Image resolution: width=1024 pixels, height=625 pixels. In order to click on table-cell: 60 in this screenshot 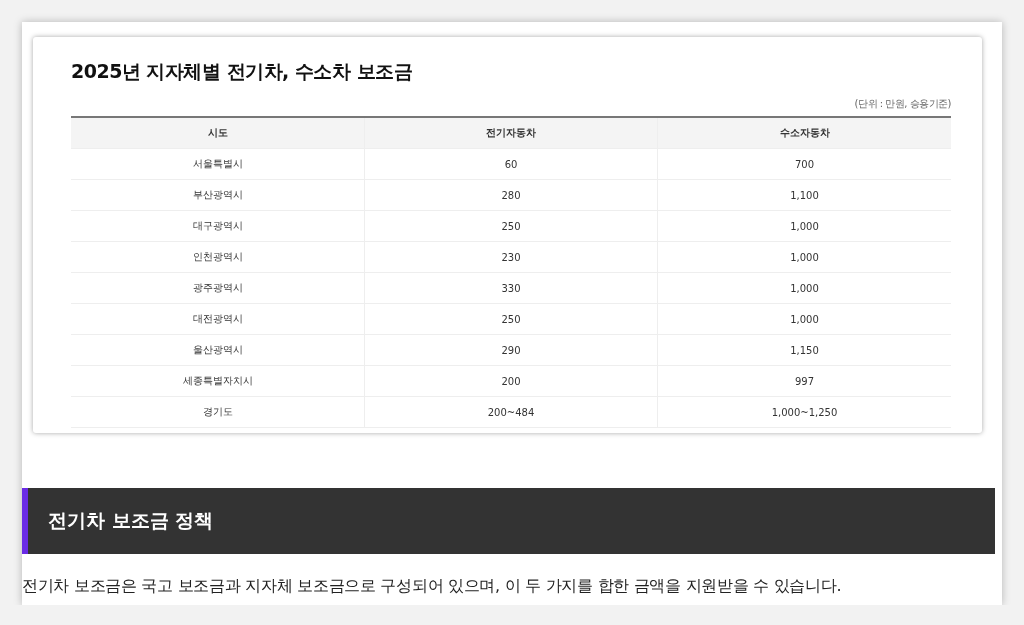, I will do `click(510, 164)`.